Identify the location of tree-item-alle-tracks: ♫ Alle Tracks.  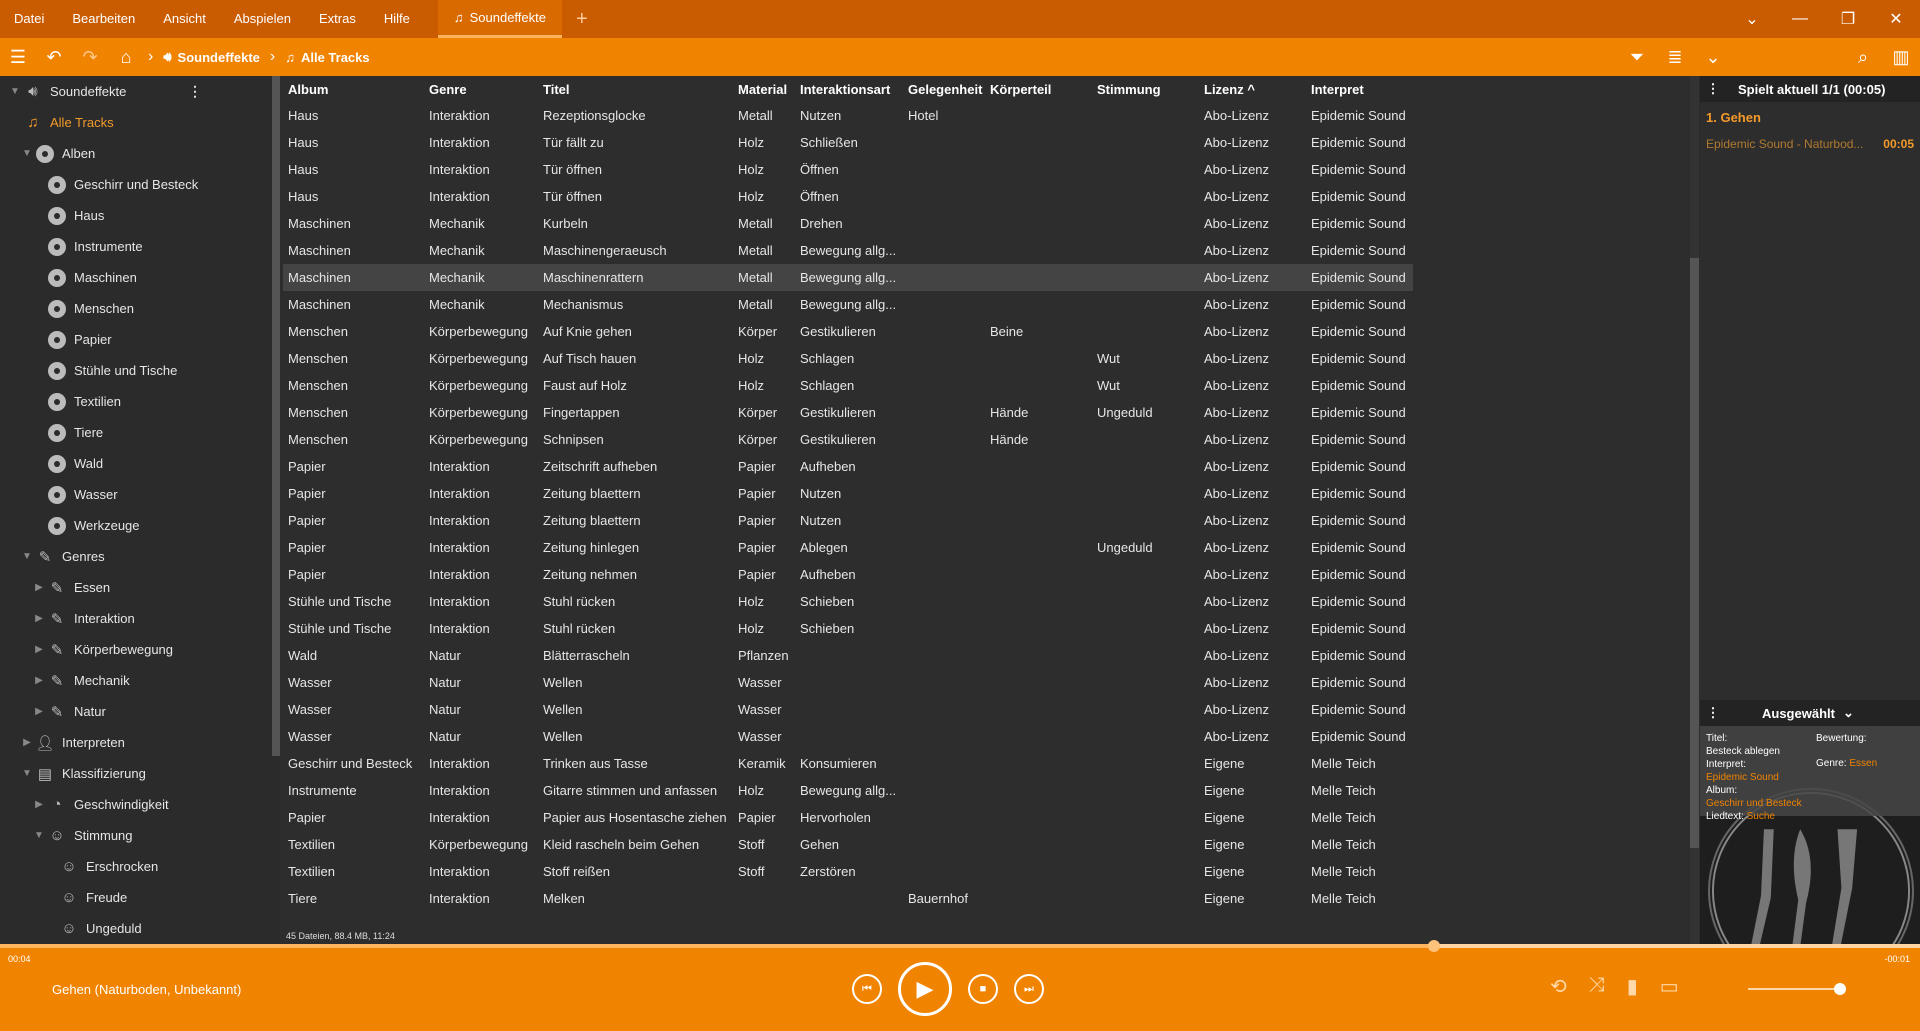
(140, 122).